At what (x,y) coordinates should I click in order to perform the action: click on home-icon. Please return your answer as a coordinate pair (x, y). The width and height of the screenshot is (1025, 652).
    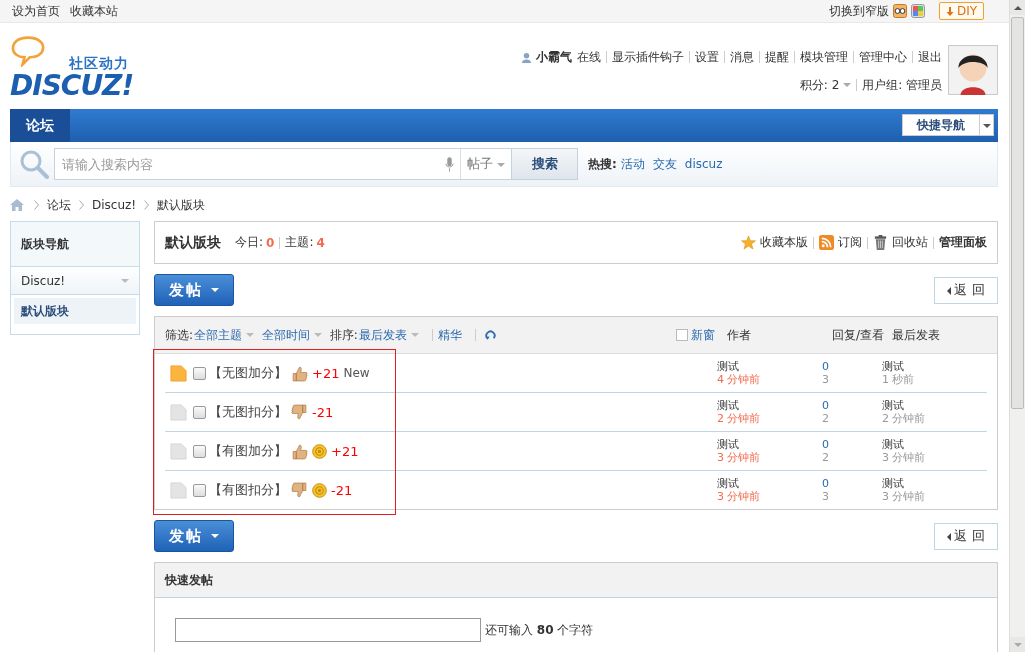
    Looking at the image, I should click on (17, 205).